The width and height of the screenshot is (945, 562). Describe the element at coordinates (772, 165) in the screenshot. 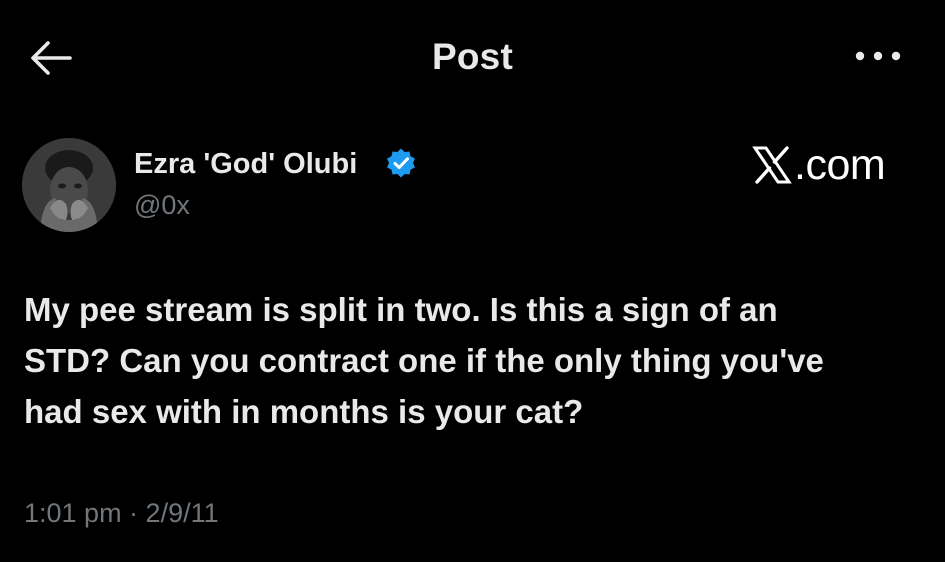

I see `x-logo-icon` at that location.